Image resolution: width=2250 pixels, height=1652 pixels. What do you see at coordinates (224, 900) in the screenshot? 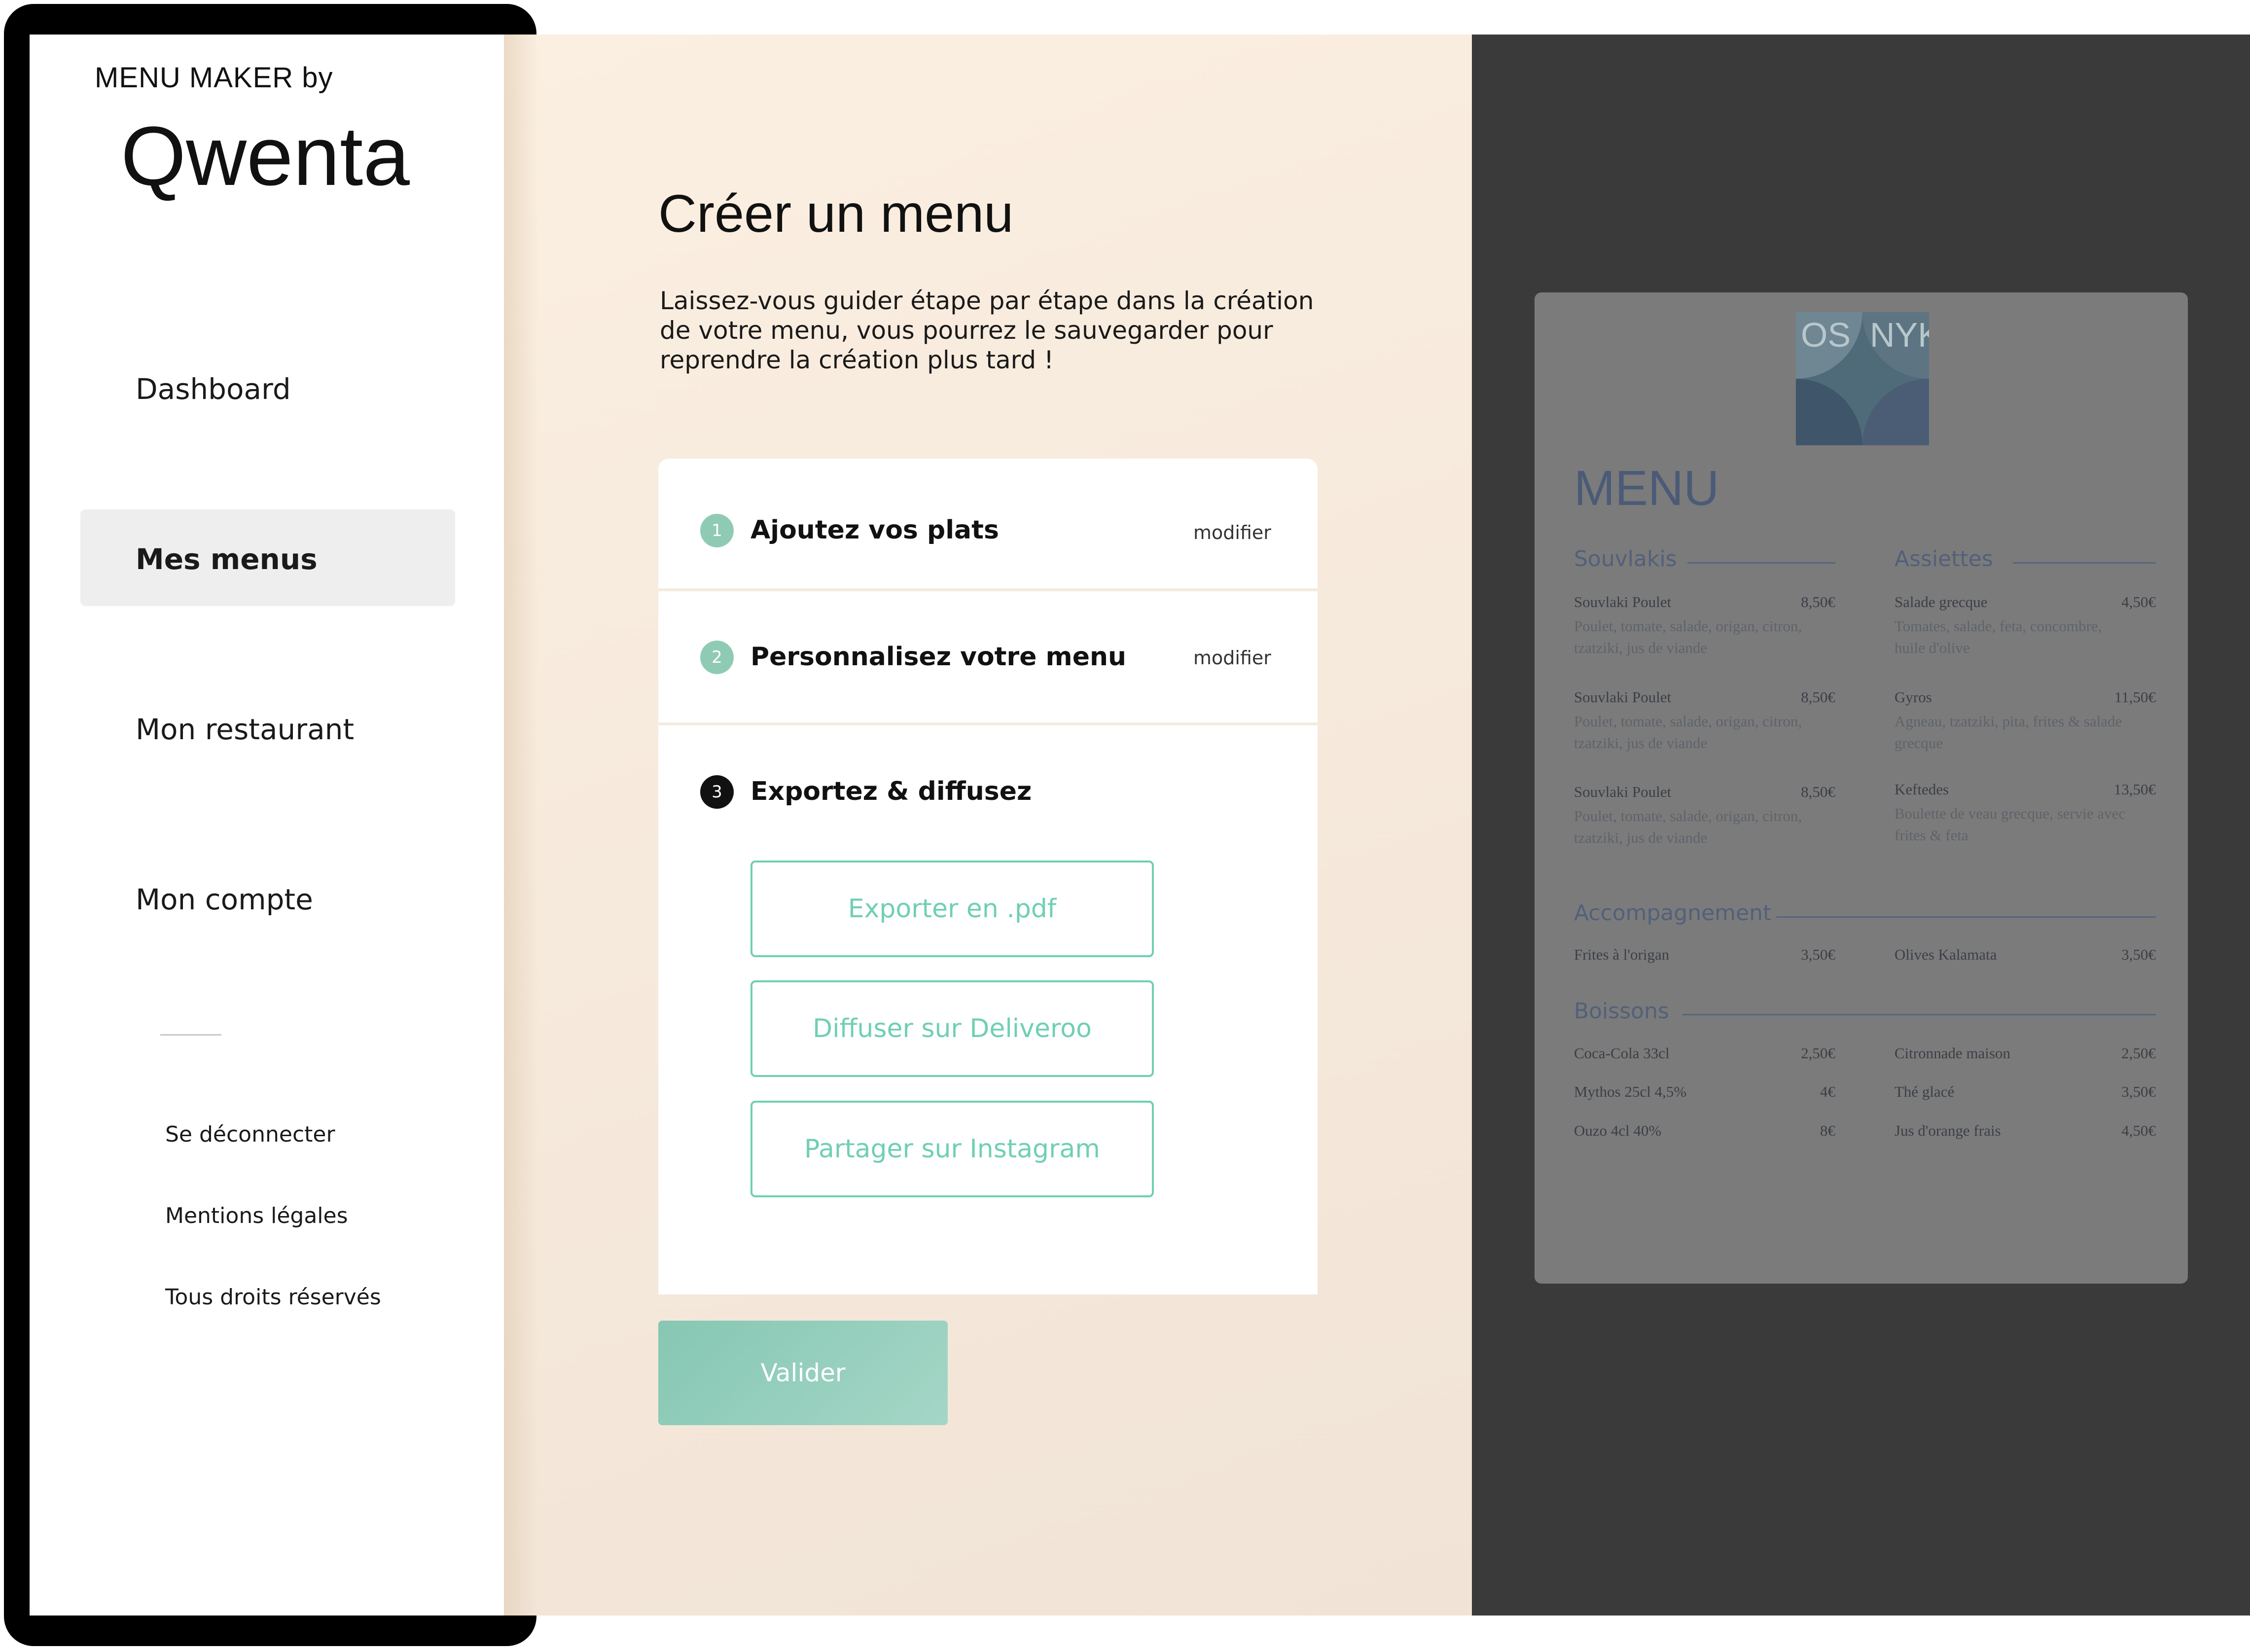
I see `nav-item-mon-compte: Mon compte` at bounding box center [224, 900].